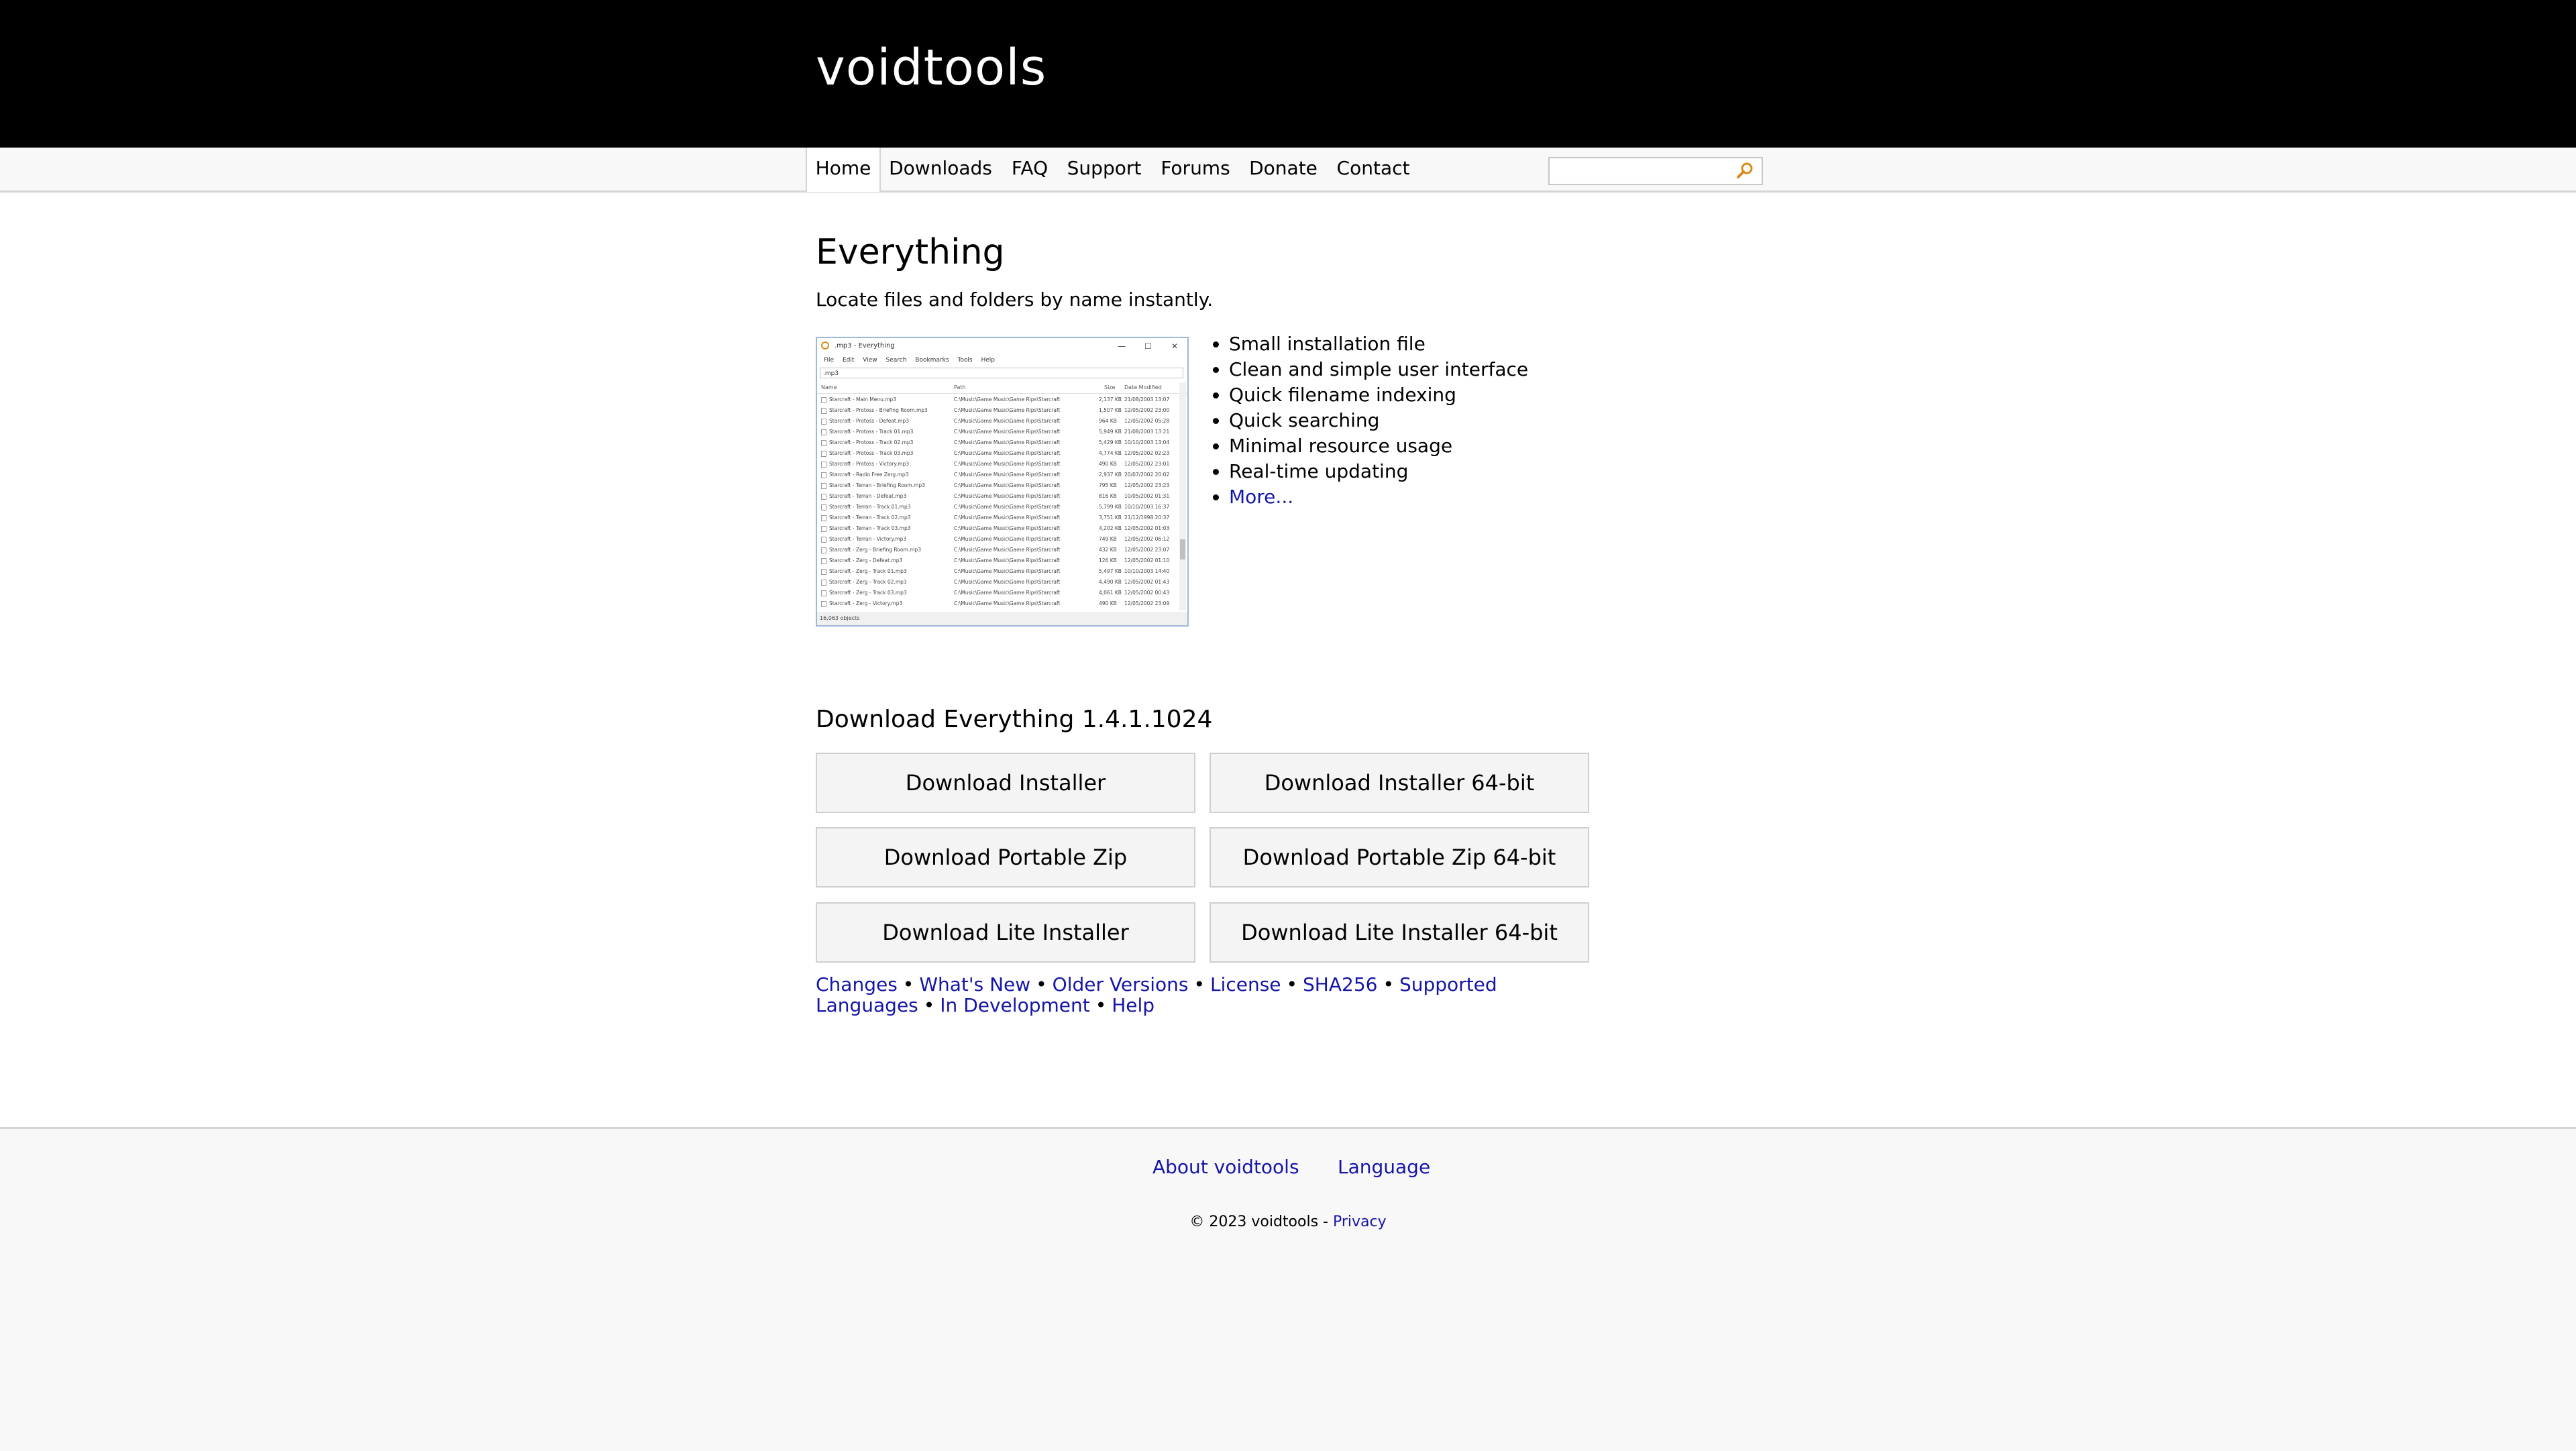 This screenshot has height=1451, width=2576. I want to click on help-link: Help, so click(1133, 1005).